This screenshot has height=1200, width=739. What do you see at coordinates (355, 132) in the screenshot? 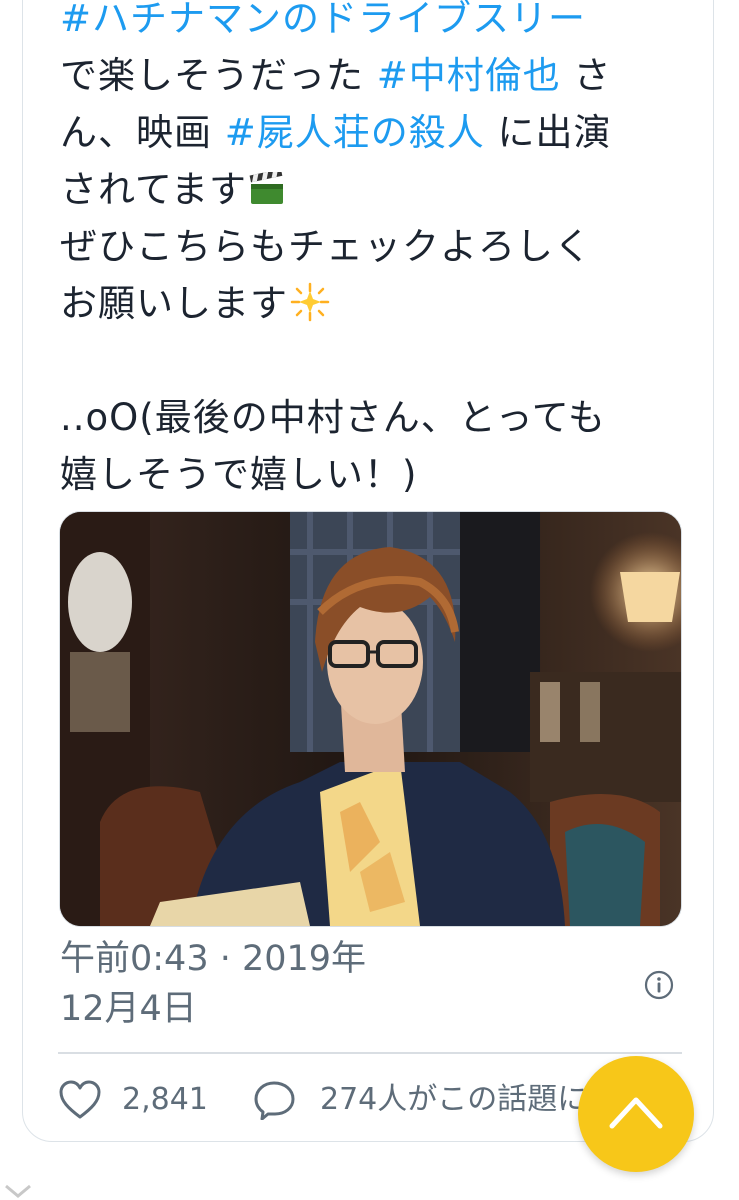
I see `hashtag-link: #屍人荘の殺人` at bounding box center [355, 132].